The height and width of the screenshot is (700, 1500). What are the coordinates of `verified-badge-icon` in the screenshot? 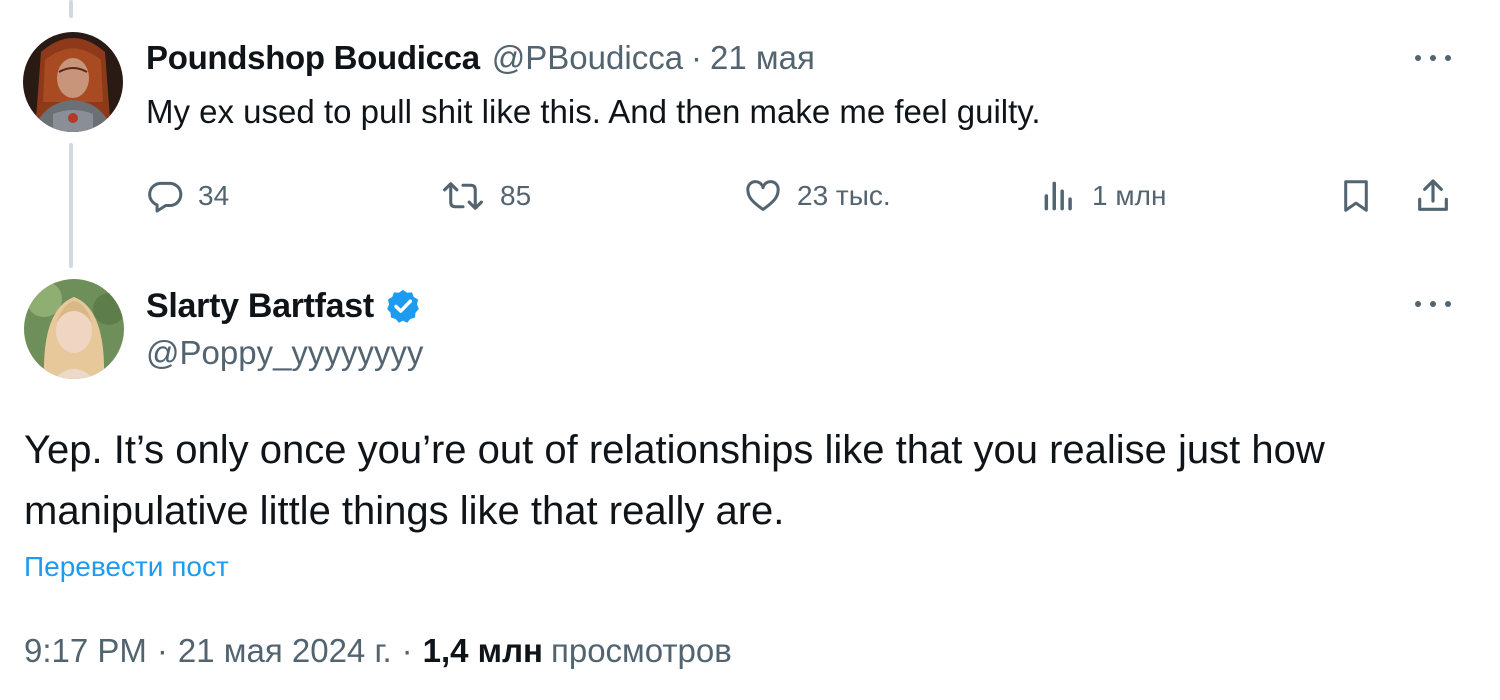 It's located at (403, 306).